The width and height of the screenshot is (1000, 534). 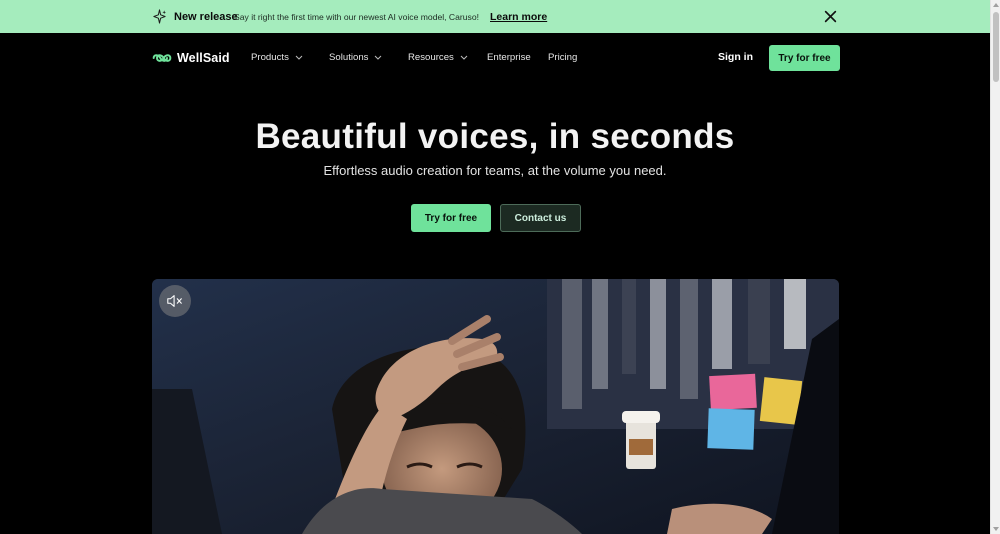 I want to click on nav-solutions: Solutions, so click(x=355, y=57).